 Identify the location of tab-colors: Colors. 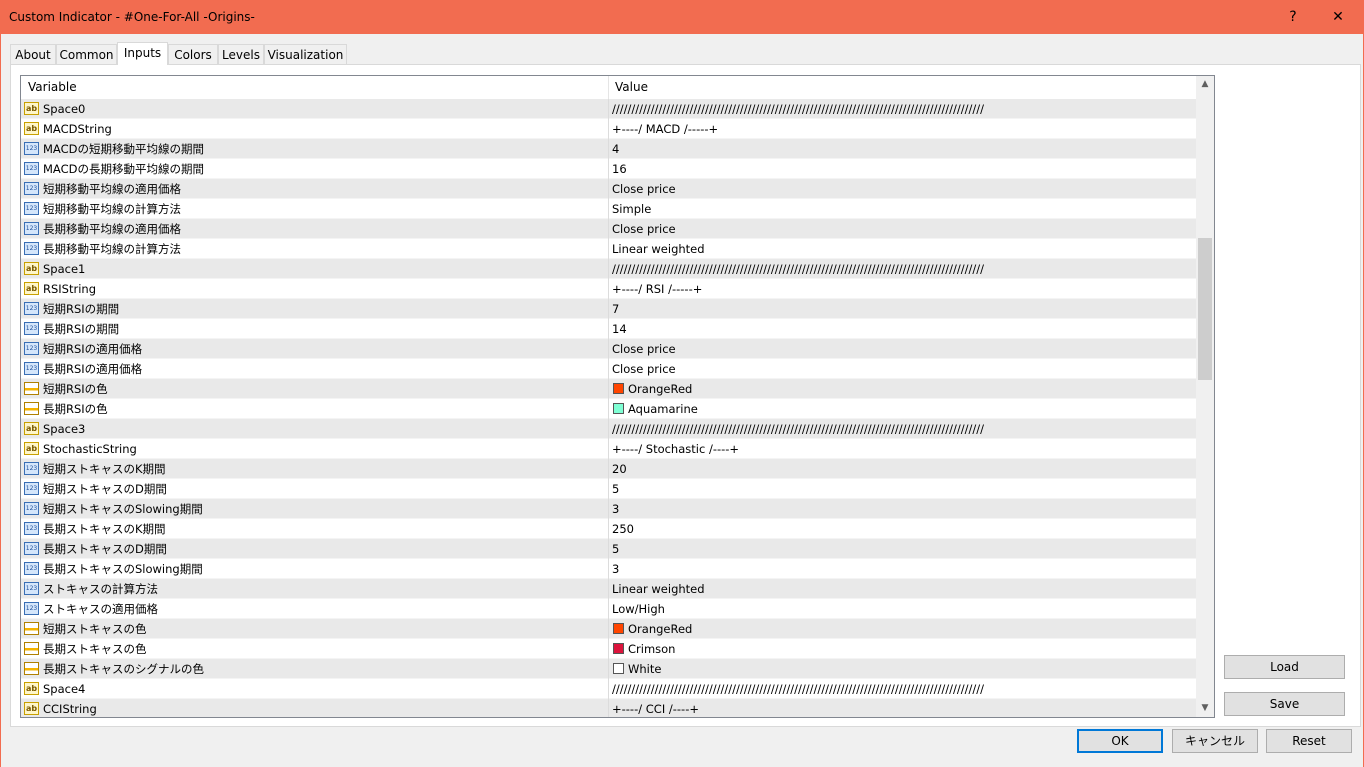
(193, 54).